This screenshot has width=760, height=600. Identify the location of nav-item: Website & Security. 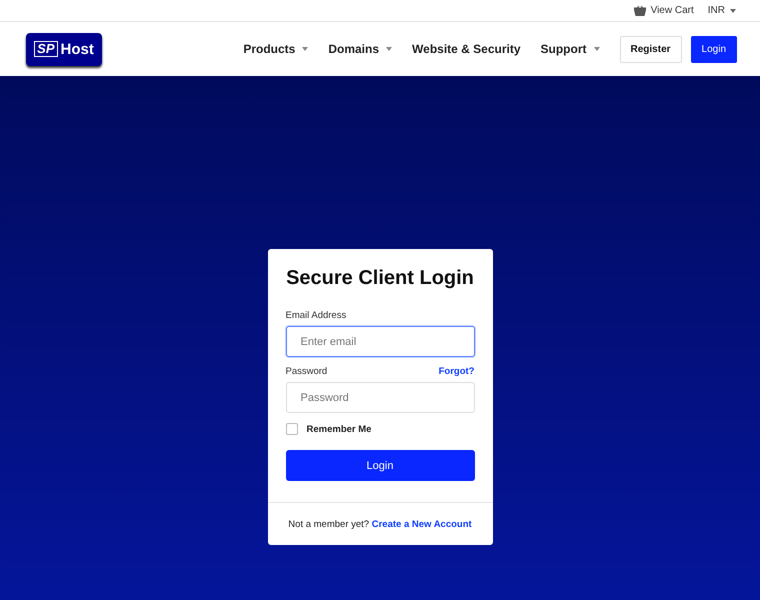
(466, 49).